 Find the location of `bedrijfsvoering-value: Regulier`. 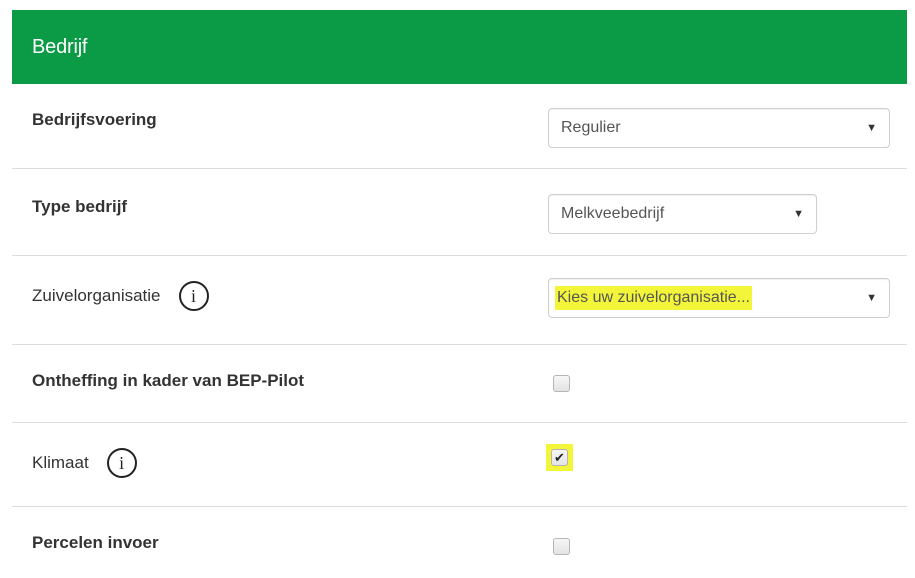

bedrijfsvoering-value: Regulier is located at coordinates (591, 127).